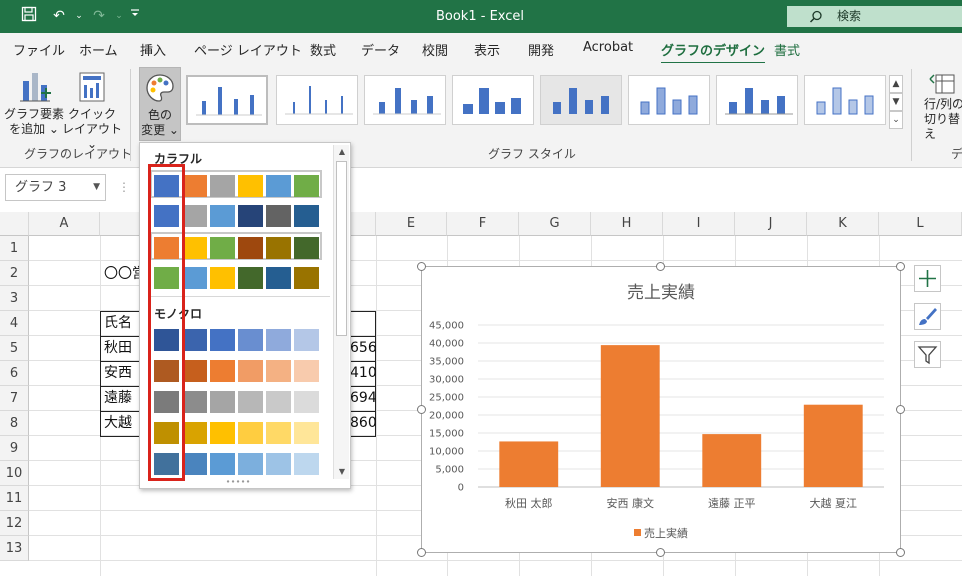 Image resolution: width=962 pixels, height=576 pixels. Describe the element at coordinates (118, 423) in the screenshot. I see `cell-b8: 大越` at that location.